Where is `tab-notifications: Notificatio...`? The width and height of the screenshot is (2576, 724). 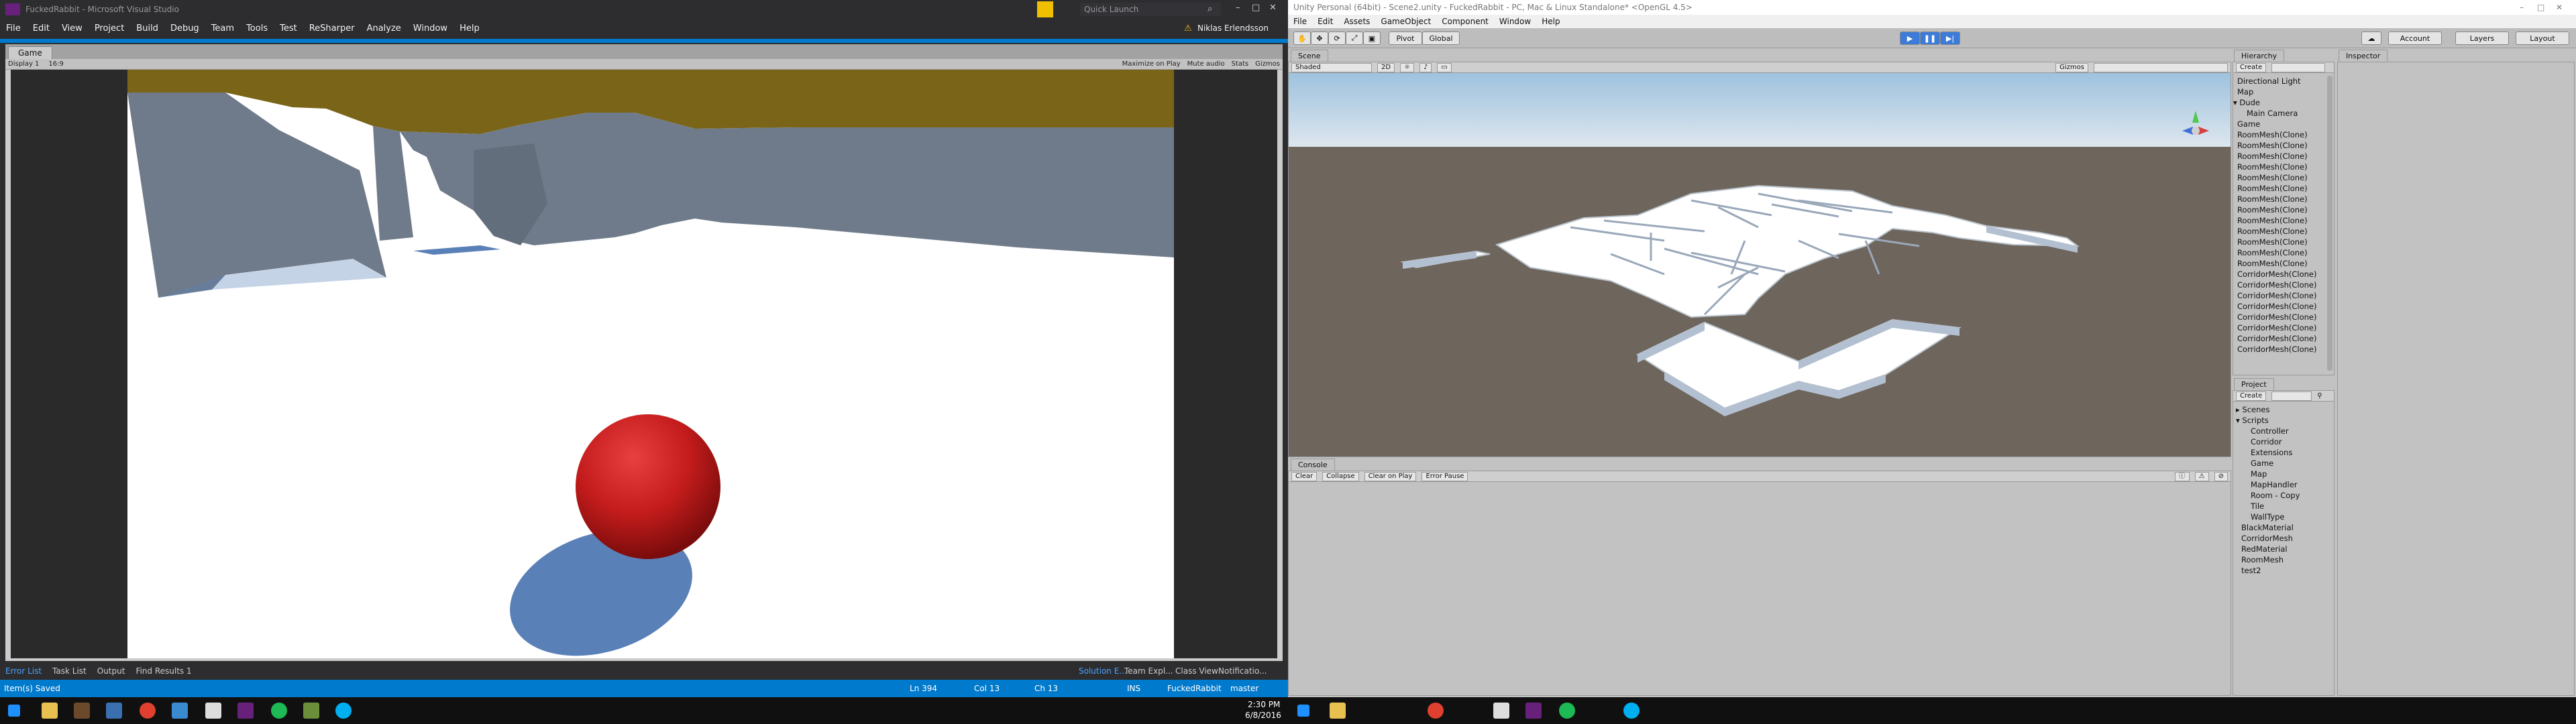
tab-notifications: Notificatio... is located at coordinates (1242, 671).